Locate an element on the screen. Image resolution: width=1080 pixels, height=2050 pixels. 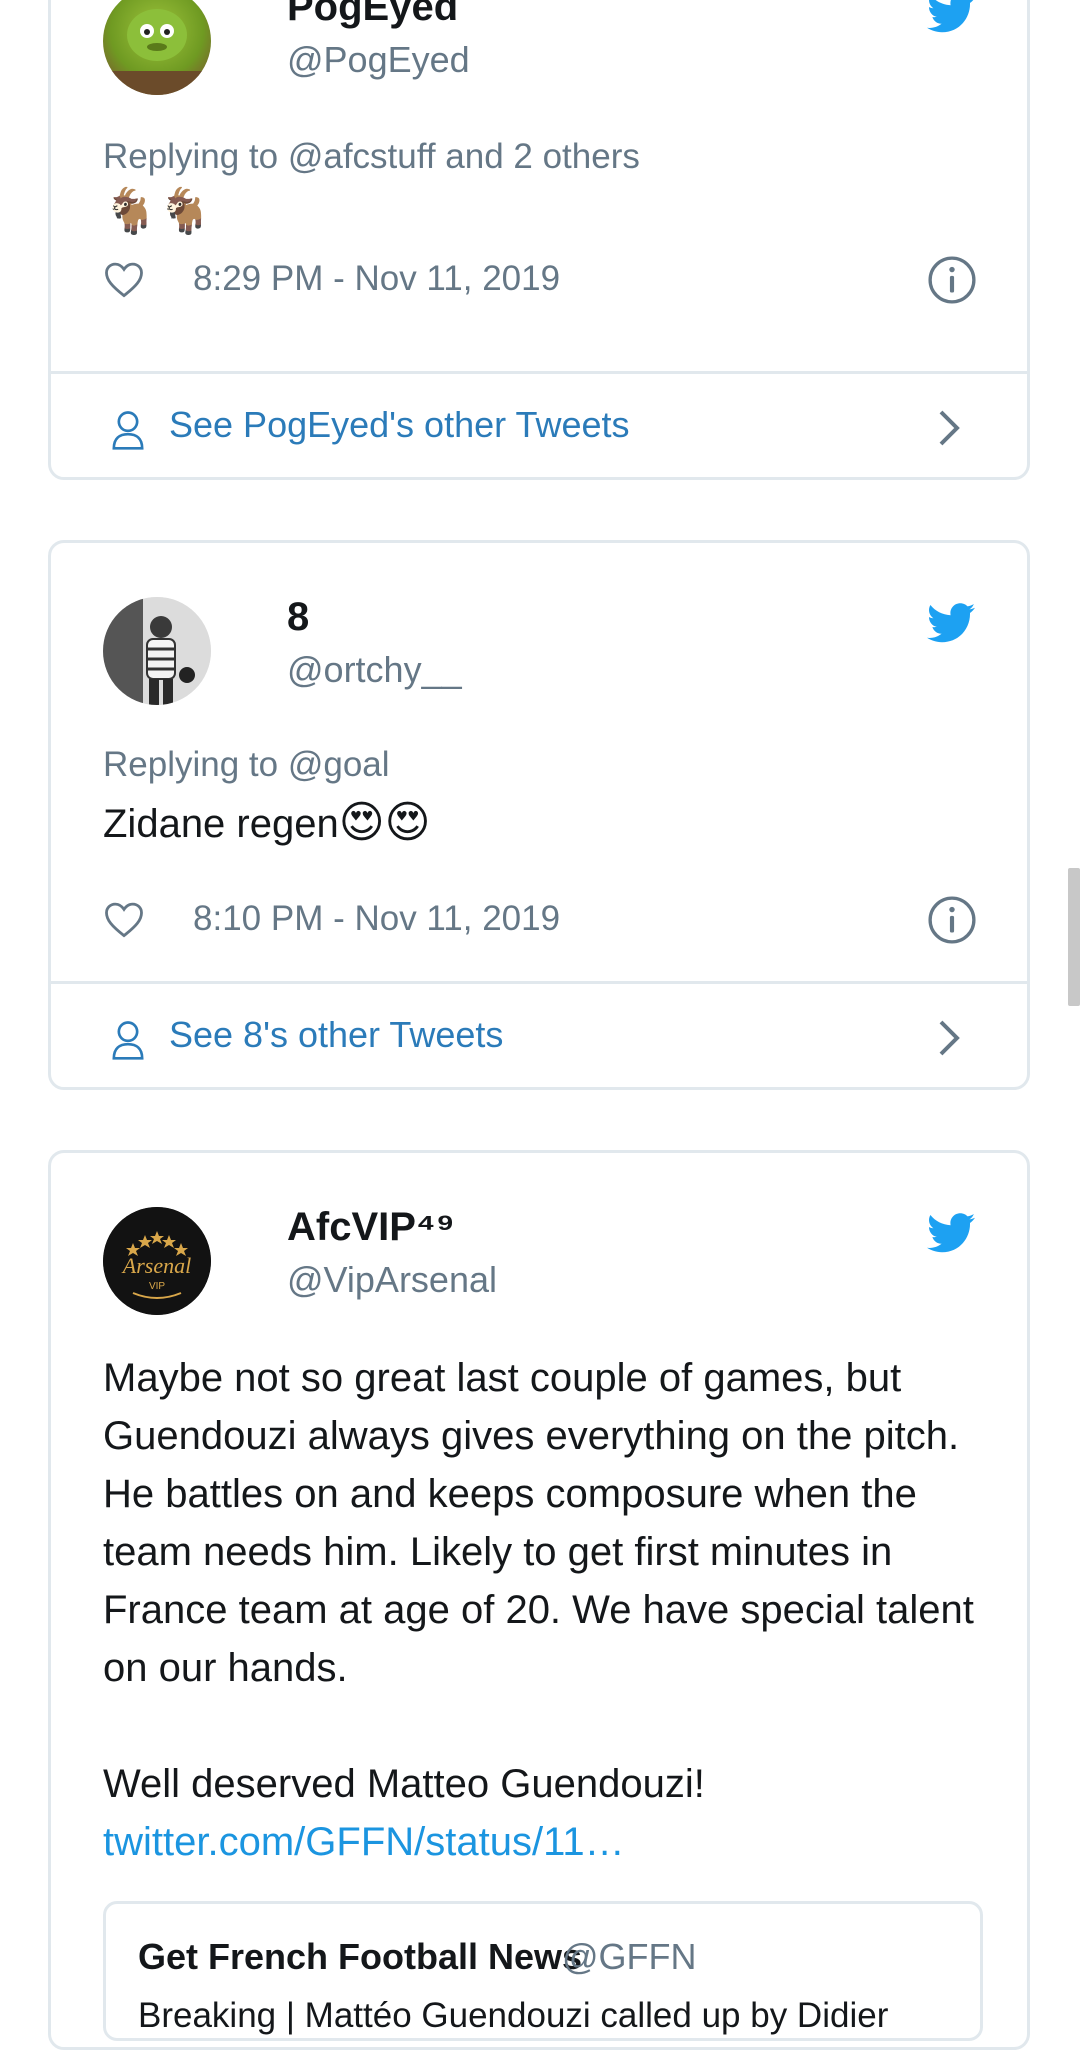
tweet-text: Zidane regen😍😍 is located at coordinates (266, 822).